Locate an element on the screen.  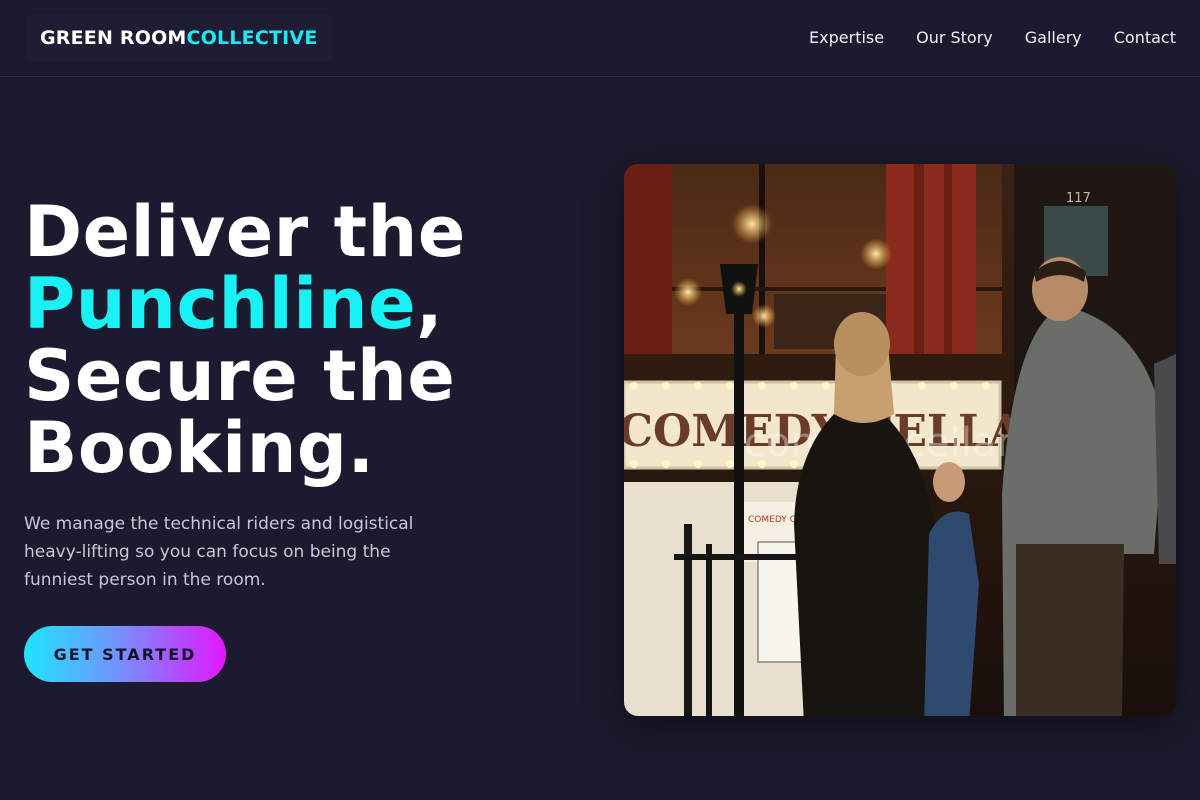
site-logo: GREEN ROOM COLLECTIVE is located at coordinates (179, 38).